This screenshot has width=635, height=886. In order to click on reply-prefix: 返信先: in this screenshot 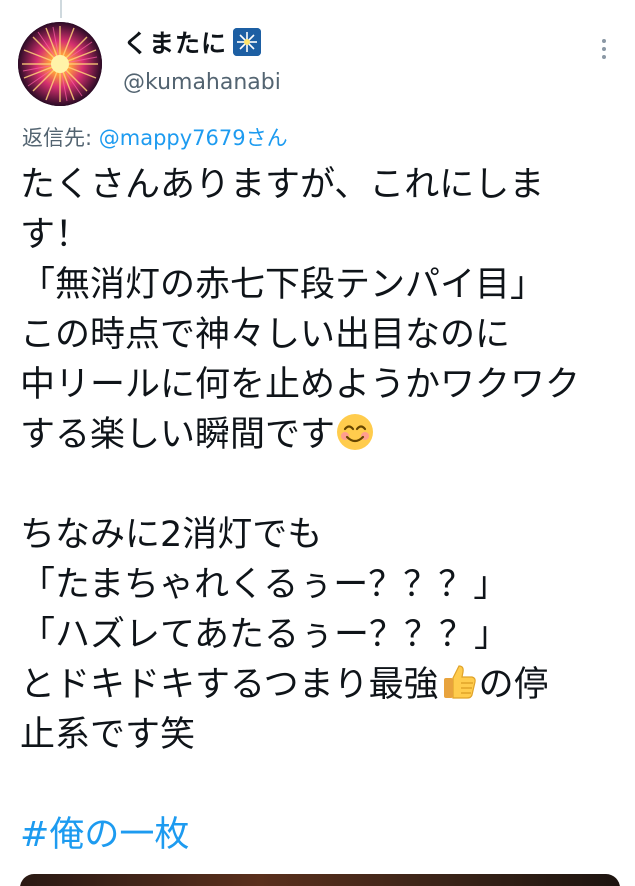, I will do `click(60, 138)`.